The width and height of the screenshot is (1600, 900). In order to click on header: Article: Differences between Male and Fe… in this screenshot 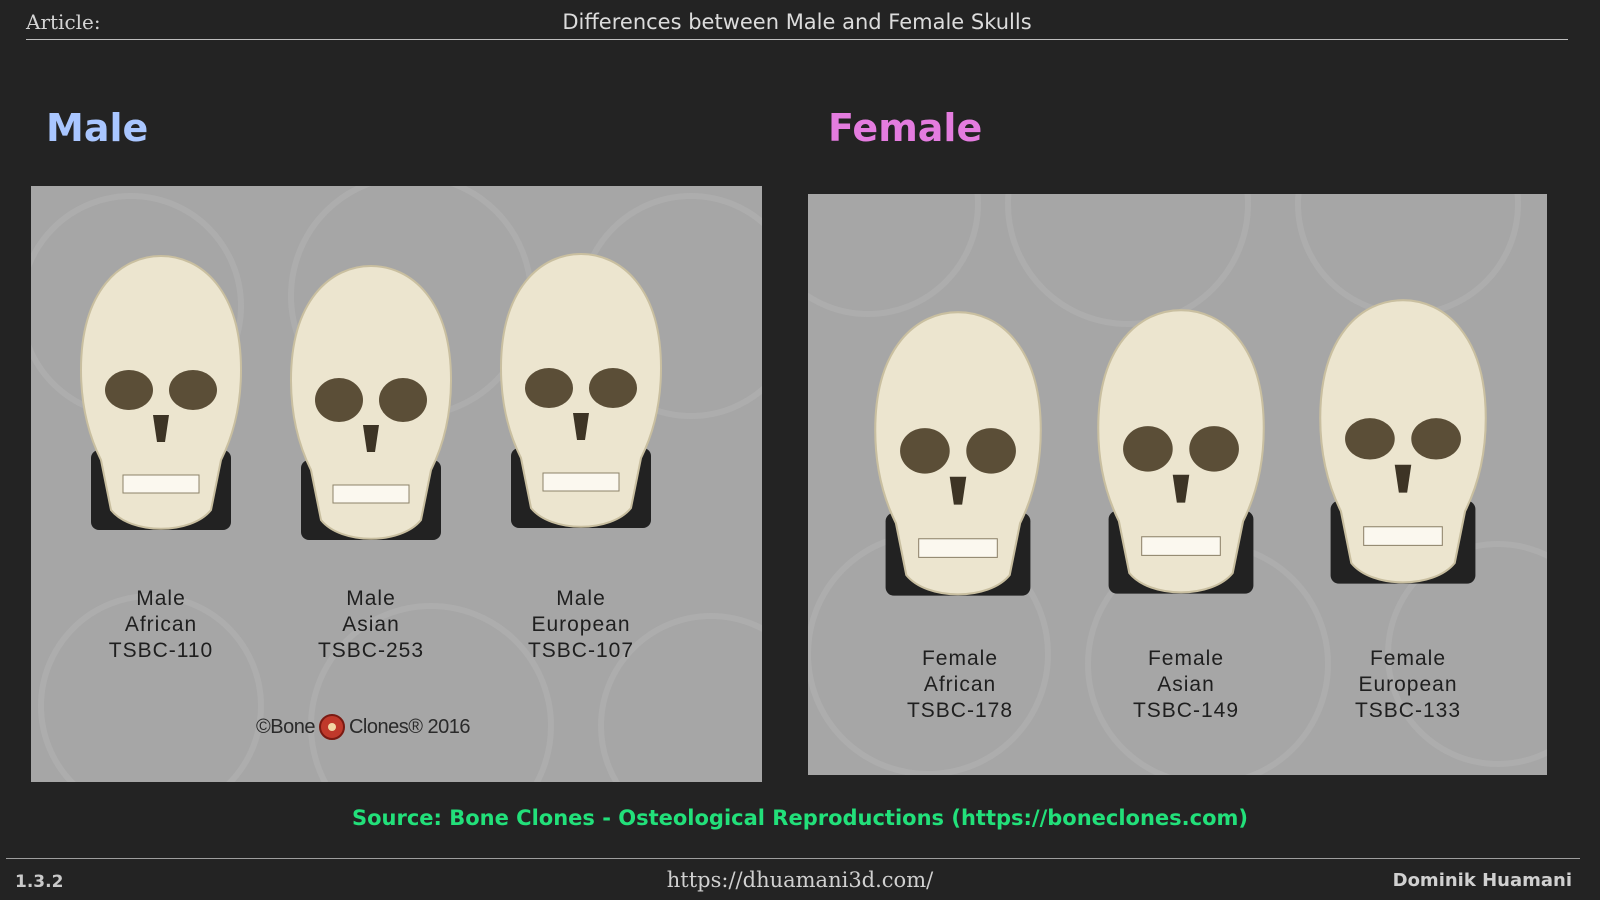, I will do `click(797, 20)`.